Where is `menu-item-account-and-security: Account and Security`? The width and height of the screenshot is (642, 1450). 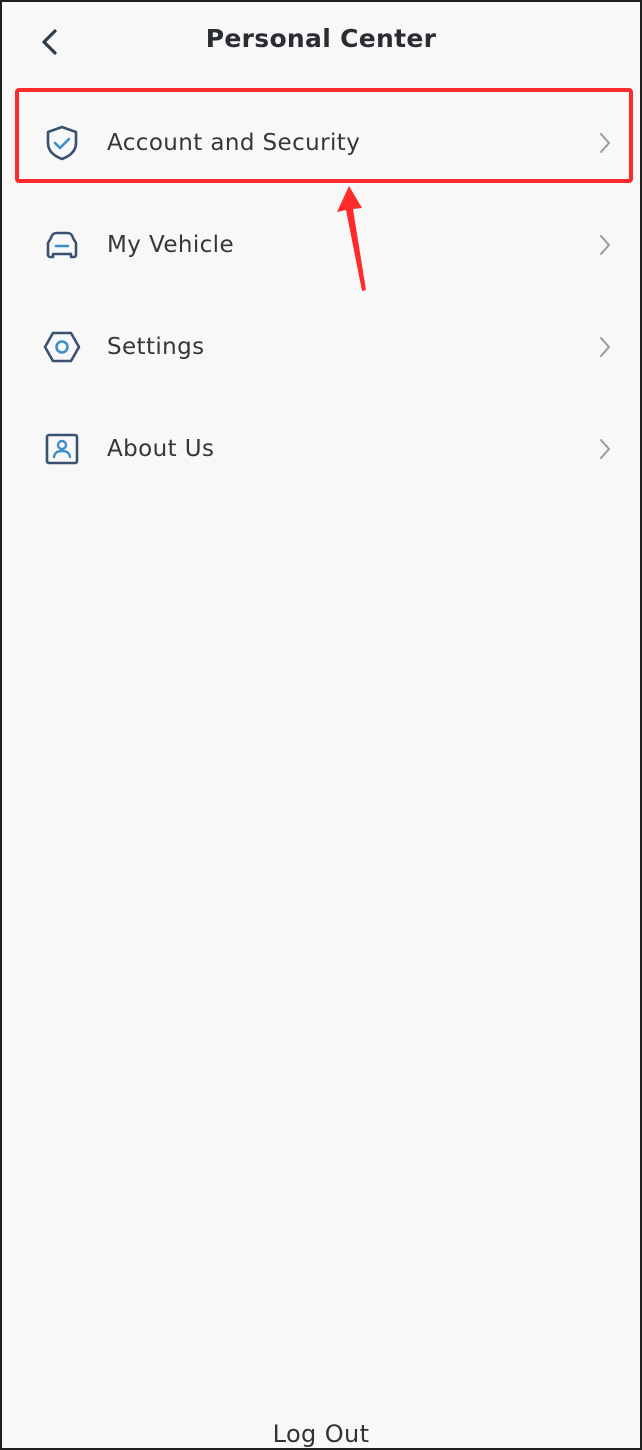 menu-item-account-and-security: Account and Security is located at coordinates (321, 143).